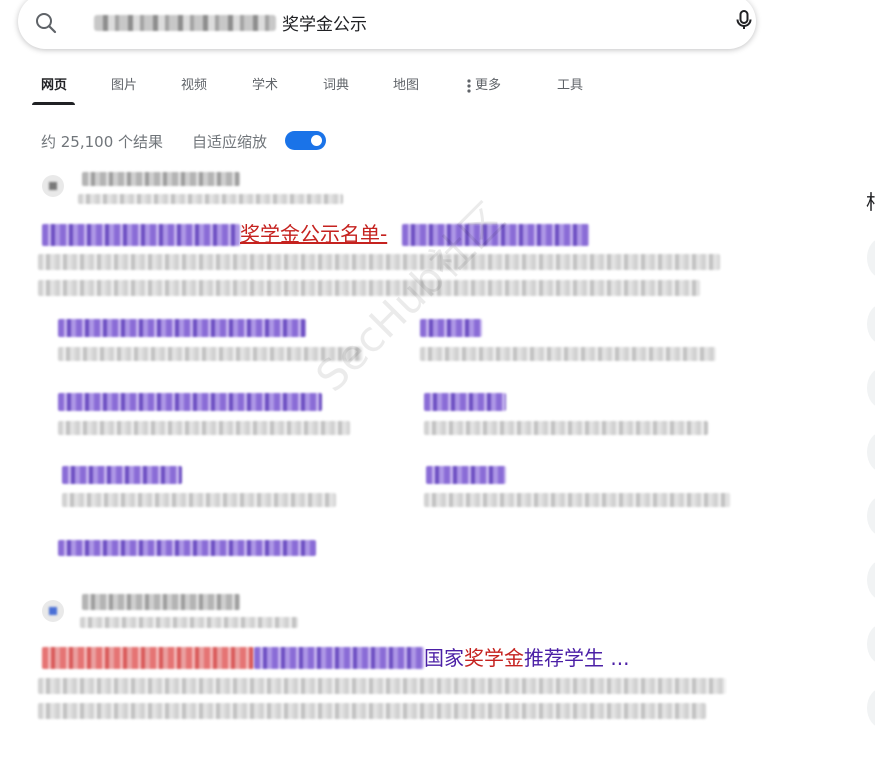 The image size is (875, 759). Describe the element at coordinates (488, 85) in the screenshot. I see `tab-more-label: 更多` at that location.